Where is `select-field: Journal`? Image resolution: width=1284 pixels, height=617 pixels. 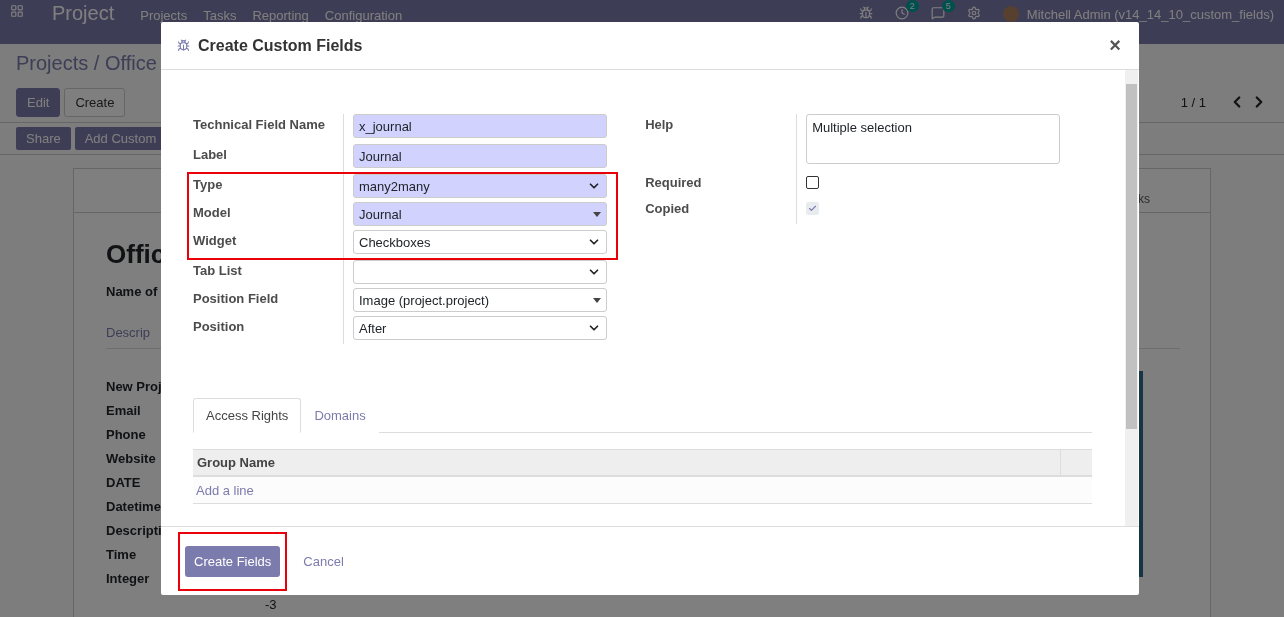
select-field: Journal is located at coordinates (480, 214).